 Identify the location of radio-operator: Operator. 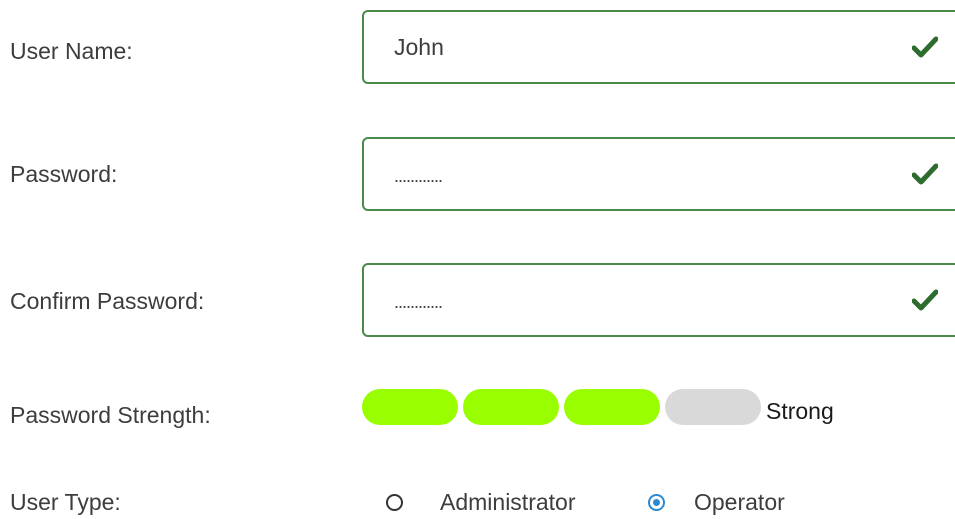
(748, 503).